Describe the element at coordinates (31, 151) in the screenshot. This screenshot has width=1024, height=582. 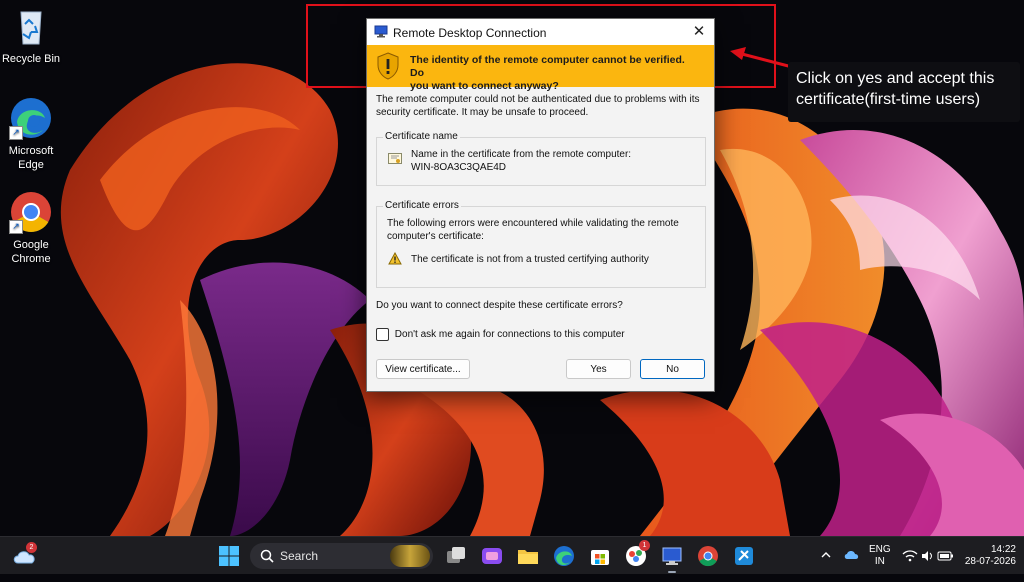
I see `desktop-icon-label: Microsoft` at that location.